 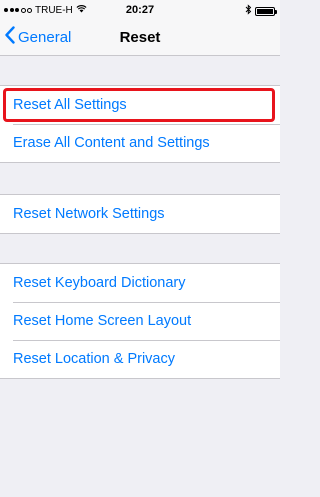 I want to click on reset-group-network: Reset Network Settings, so click(x=140, y=214).